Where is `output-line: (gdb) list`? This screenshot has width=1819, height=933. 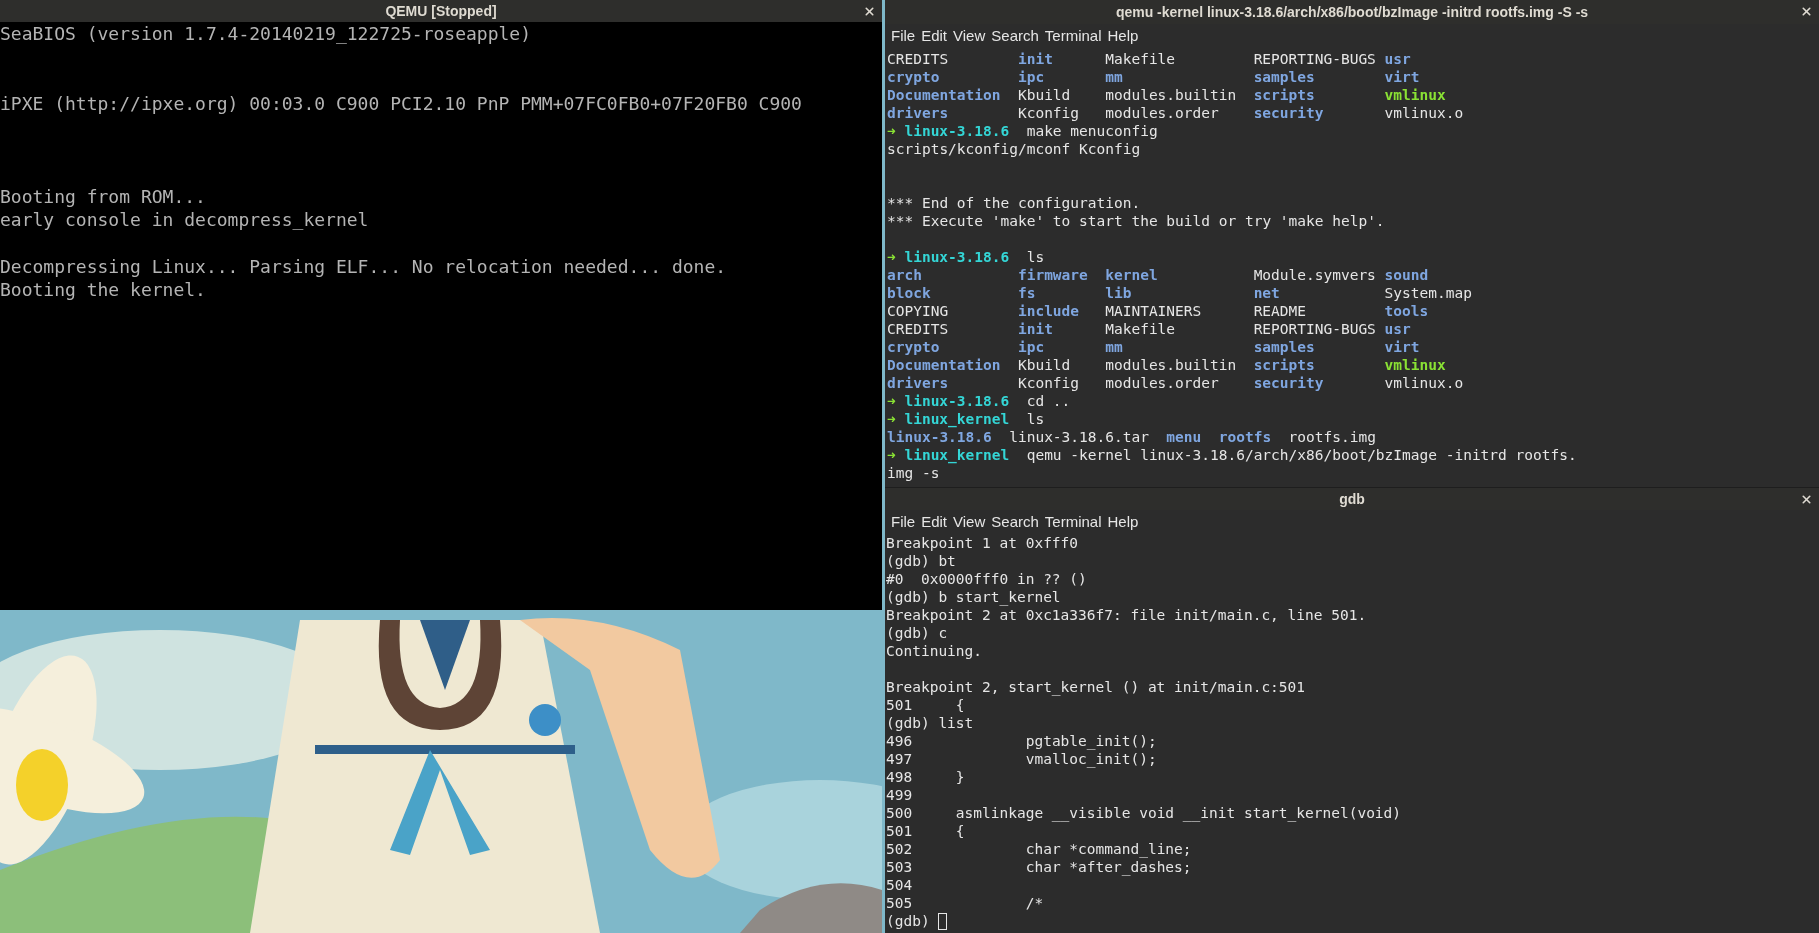 output-line: (gdb) list is located at coordinates (930, 723).